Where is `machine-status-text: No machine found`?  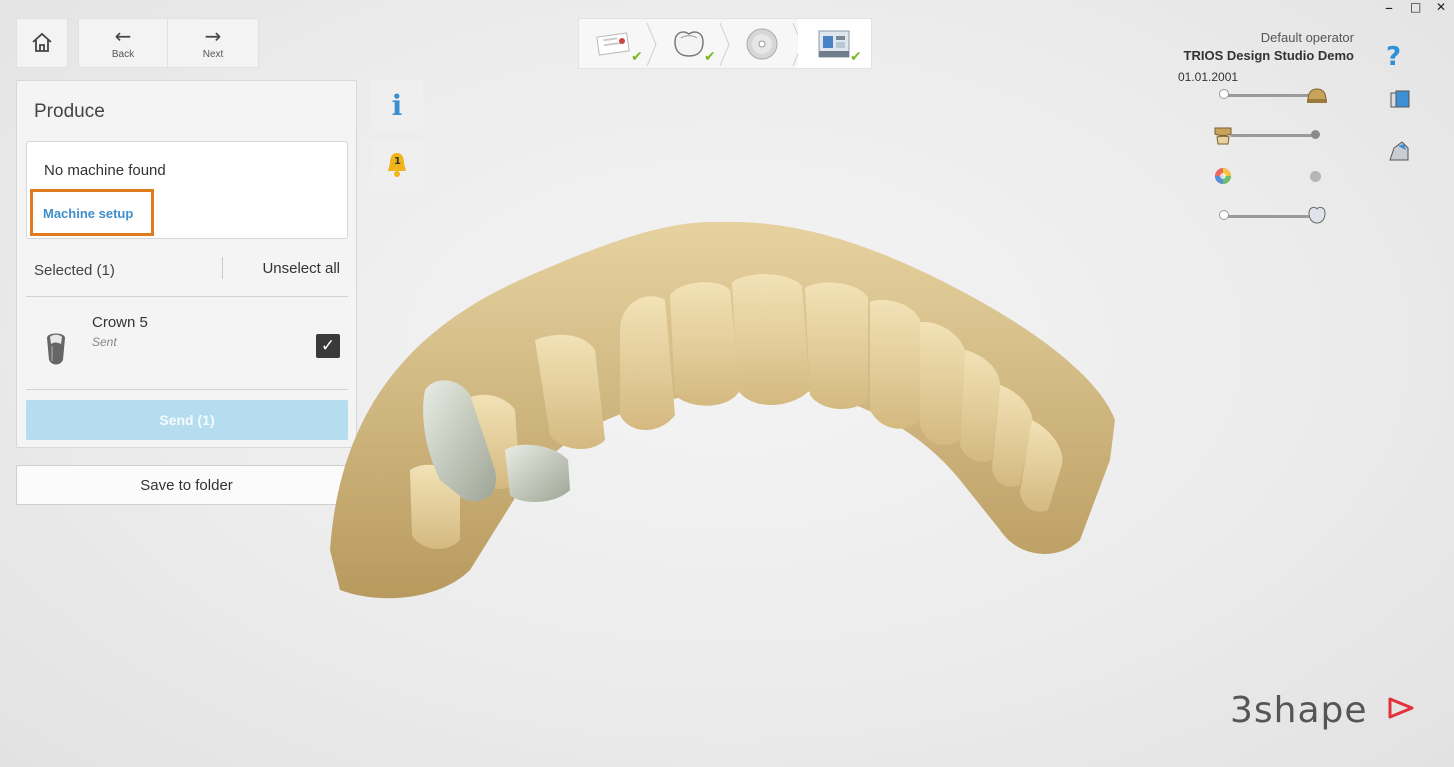
machine-status-text: No machine found is located at coordinates (105, 170).